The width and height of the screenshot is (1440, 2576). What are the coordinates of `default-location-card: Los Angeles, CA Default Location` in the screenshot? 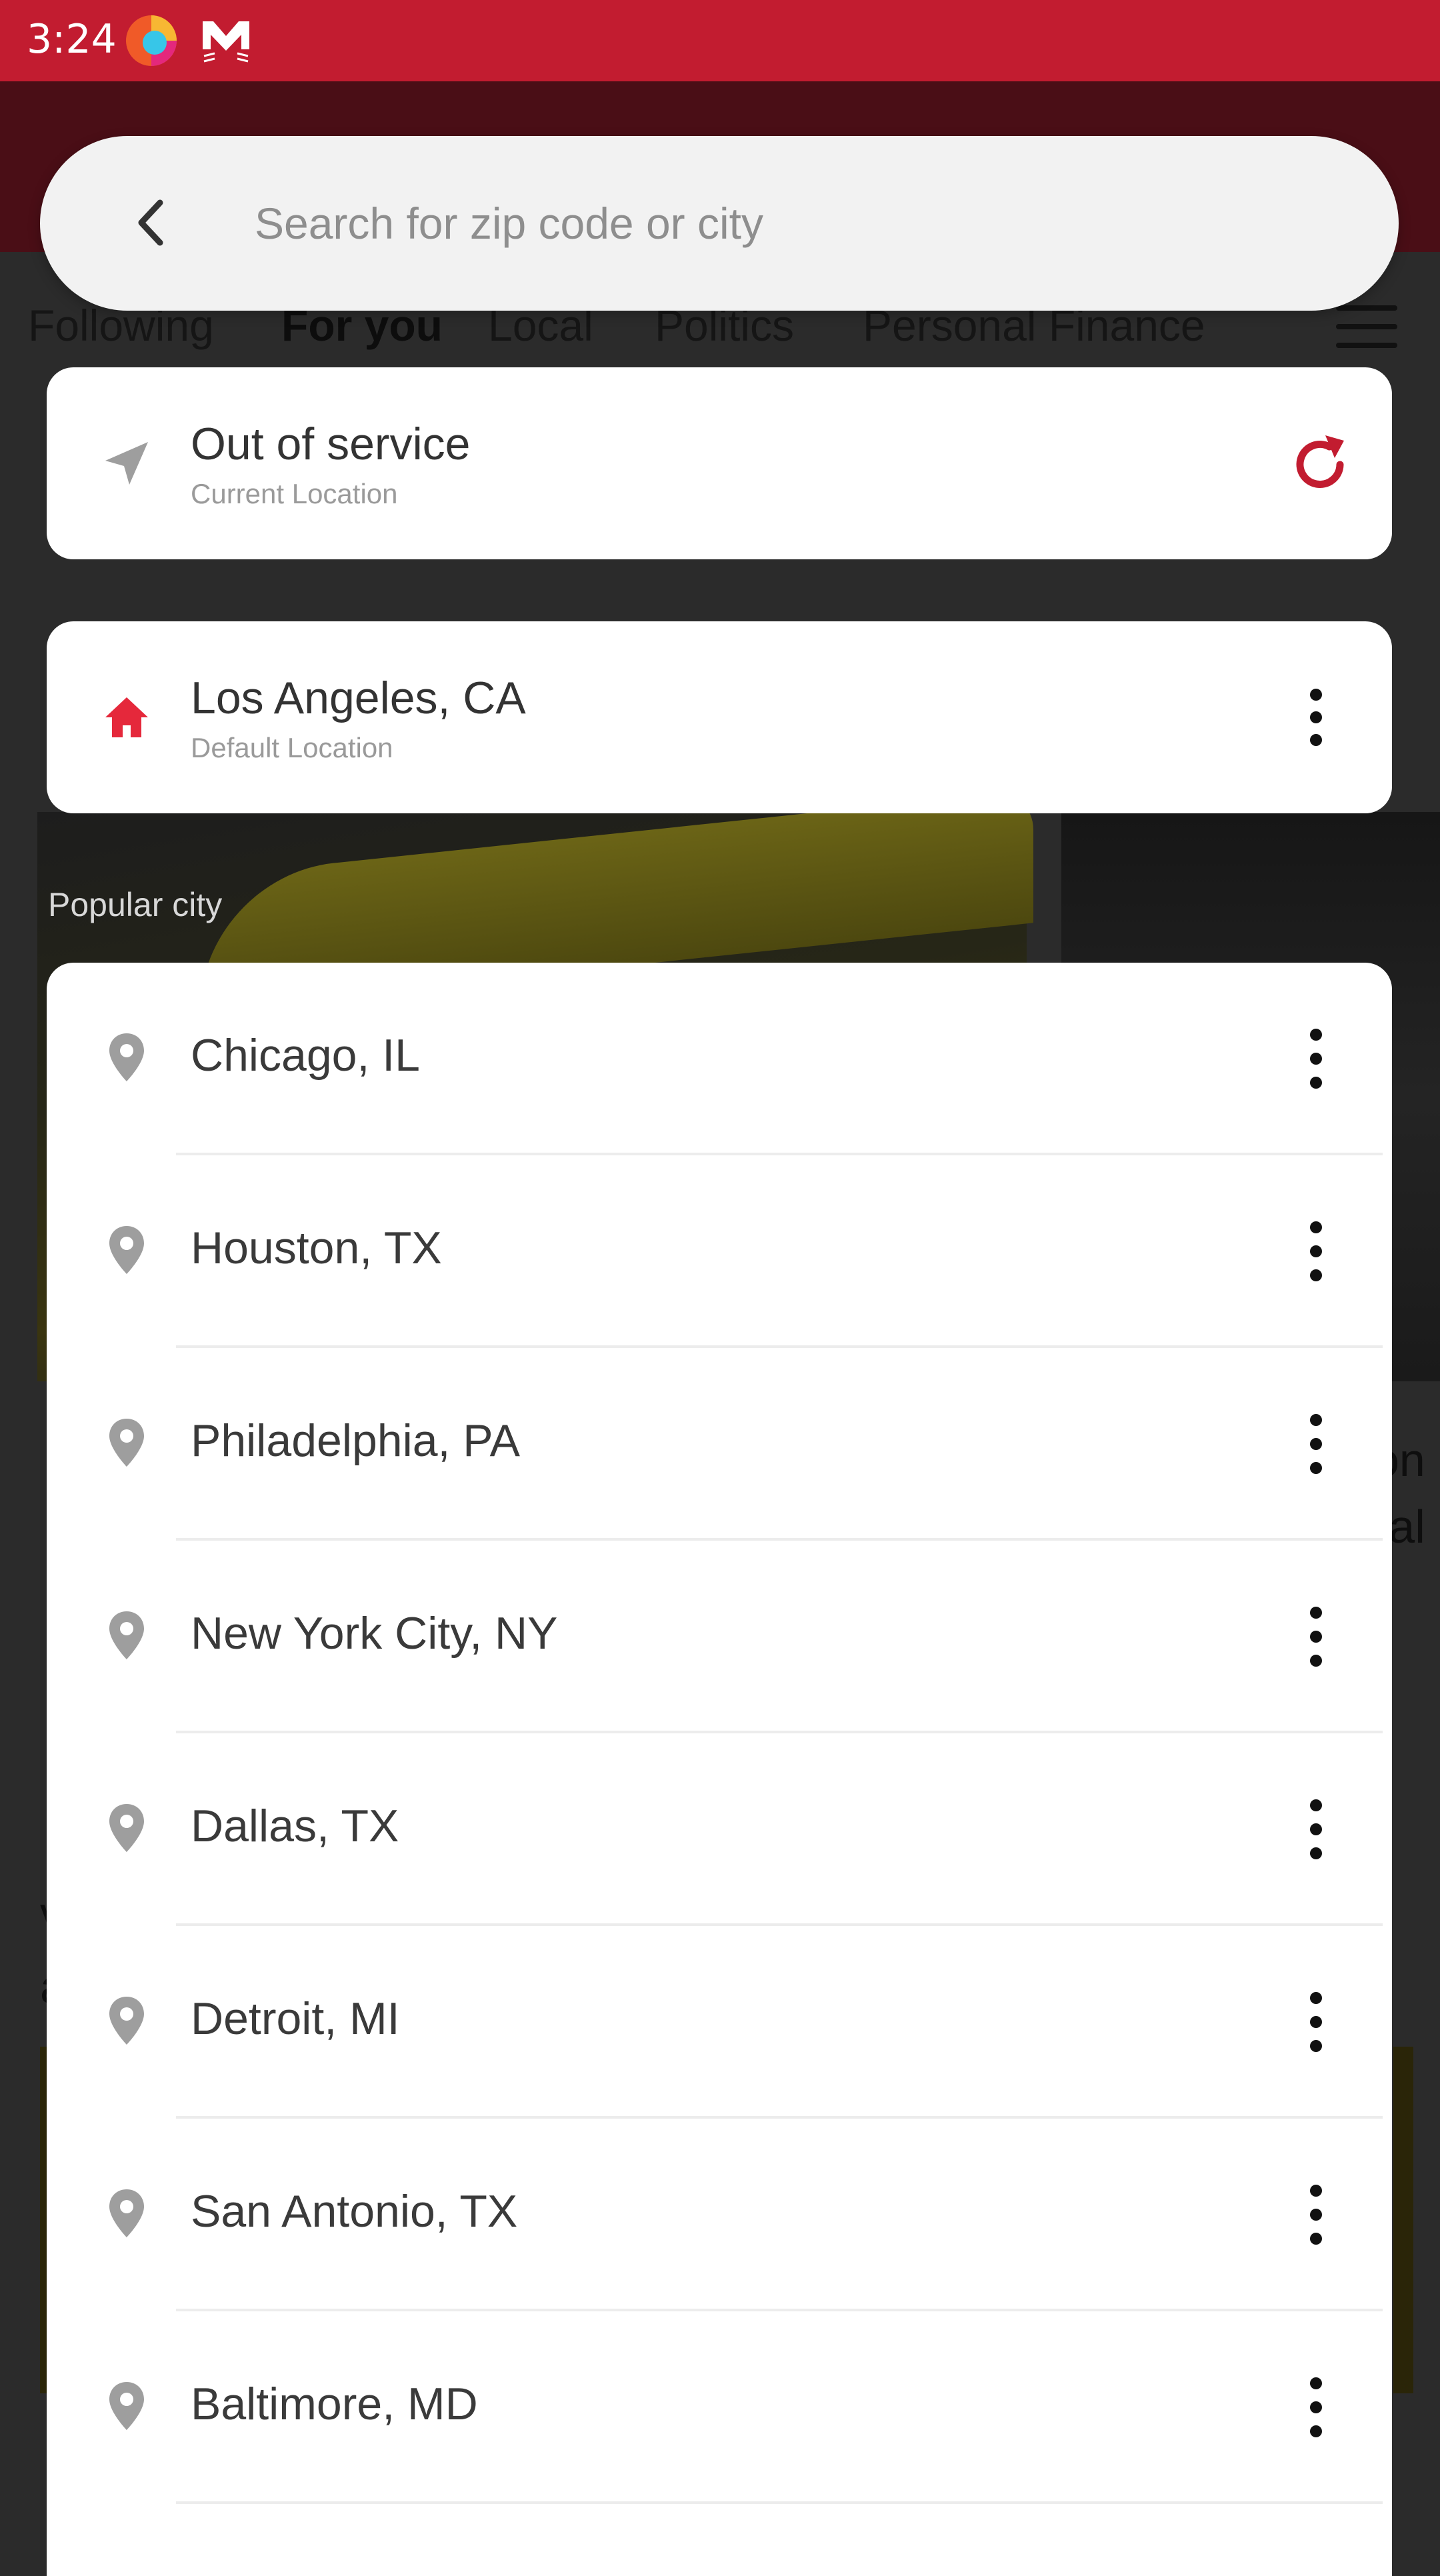 It's located at (719, 717).